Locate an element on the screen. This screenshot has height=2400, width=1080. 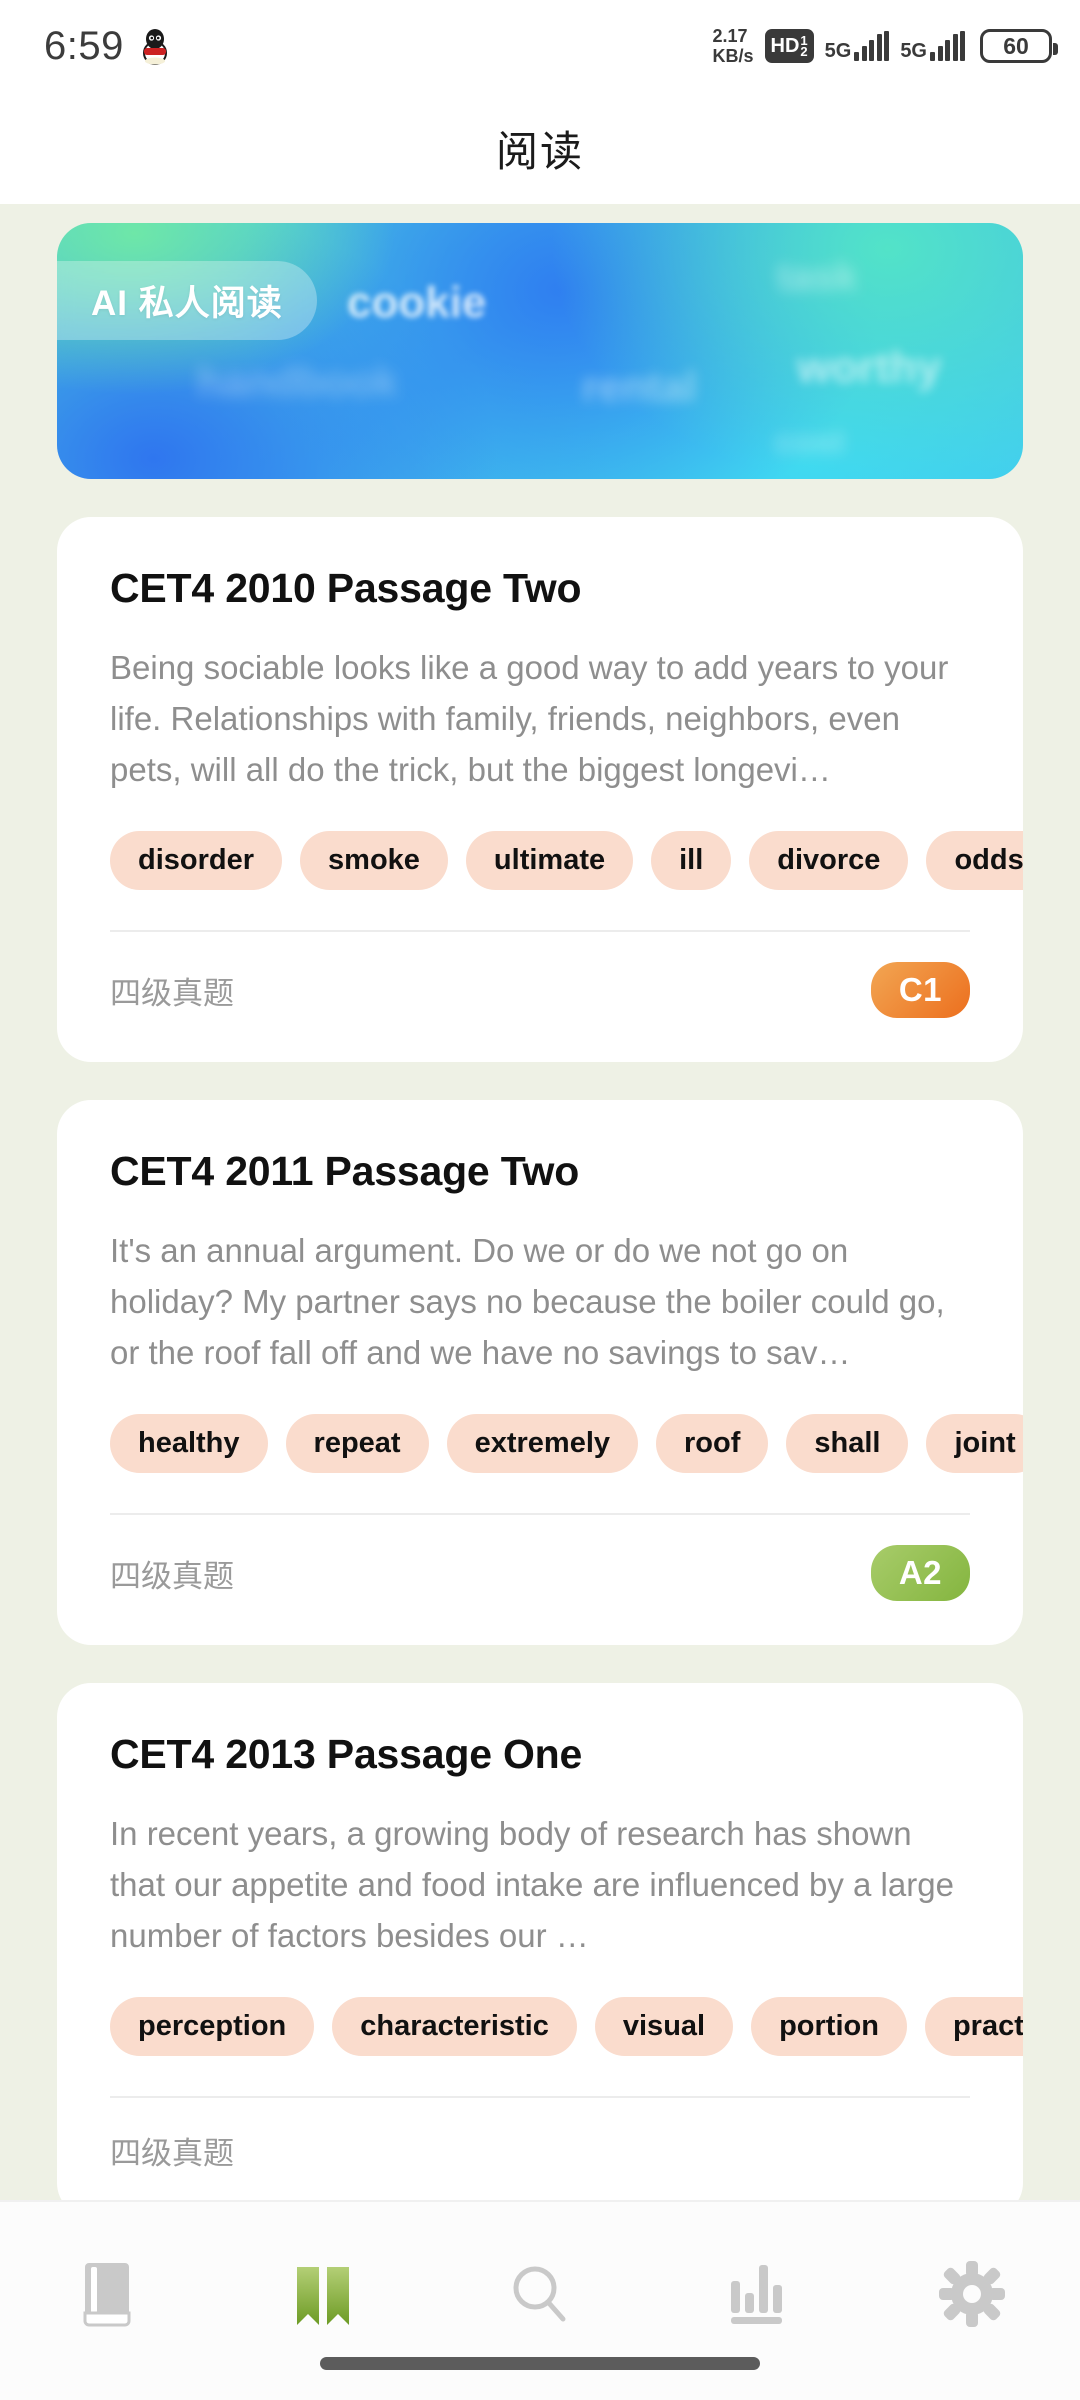
word-tag: practic is located at coordinates (973, 2026).